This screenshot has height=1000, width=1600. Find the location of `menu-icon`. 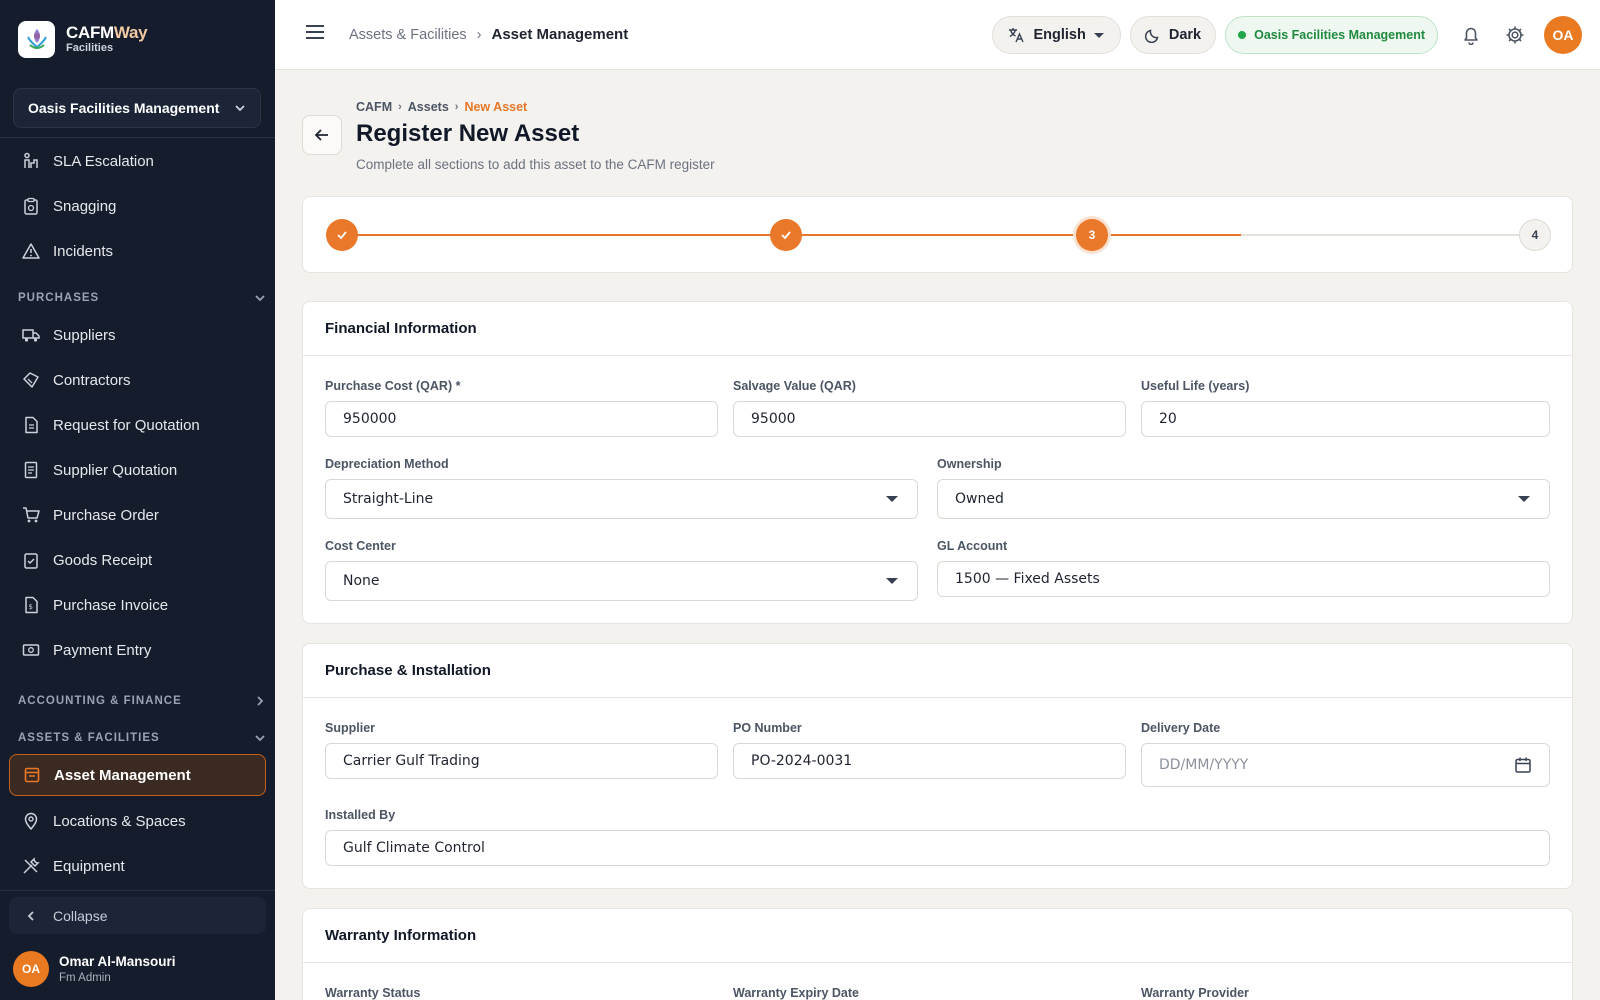

menu-icon is located at coordinates (316, 34).